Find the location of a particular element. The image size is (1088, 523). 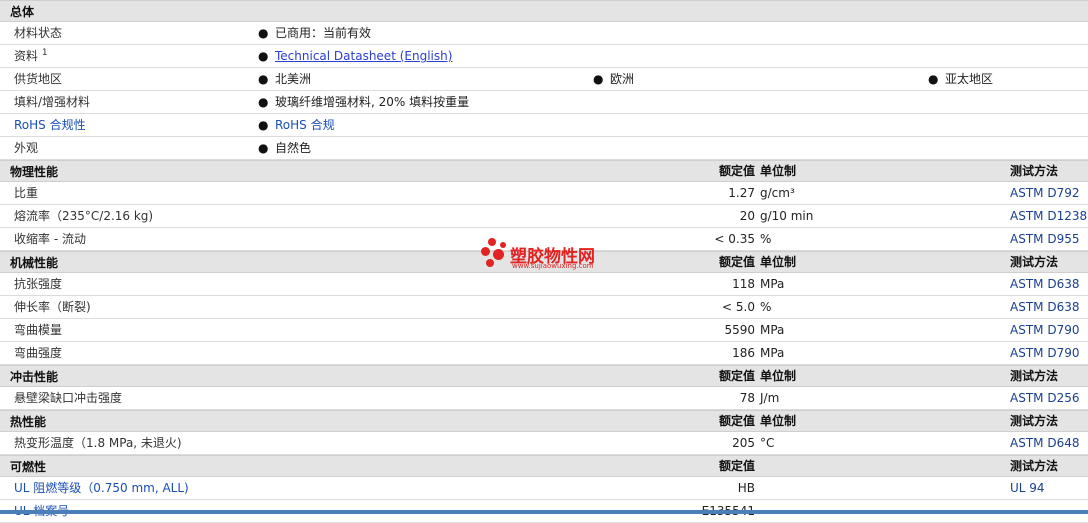

technical-datasheet-link: Technical Datasheet (English) is located at coordinates (363, 56).